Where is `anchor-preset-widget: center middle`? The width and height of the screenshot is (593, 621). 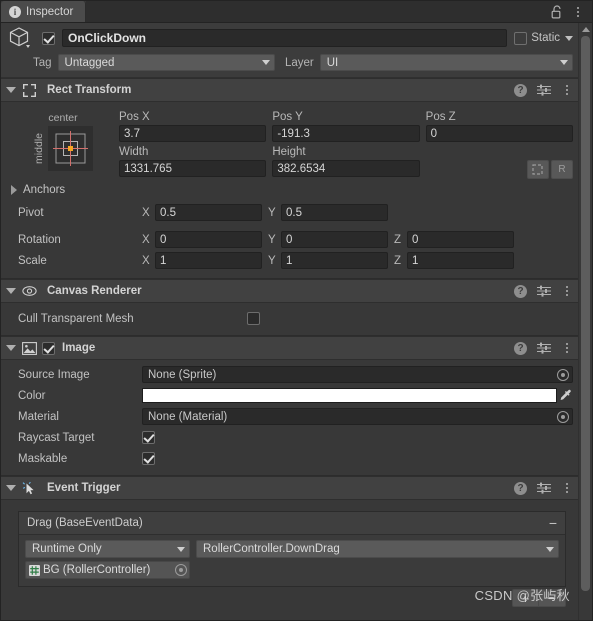 anchor-preset-widget: center middle is located at coordinates (63, 144).